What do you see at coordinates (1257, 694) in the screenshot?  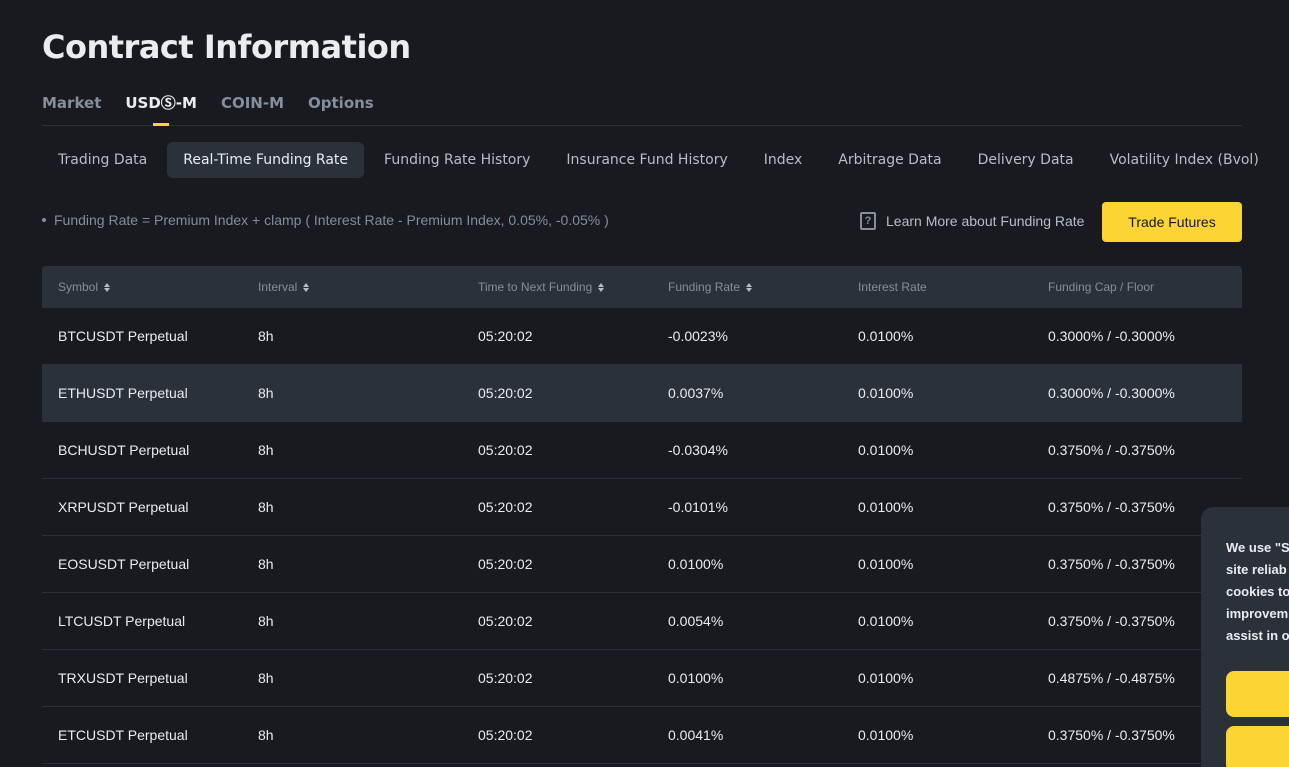 I see `cookie-accept-button` at bounding box center [1257, 694].